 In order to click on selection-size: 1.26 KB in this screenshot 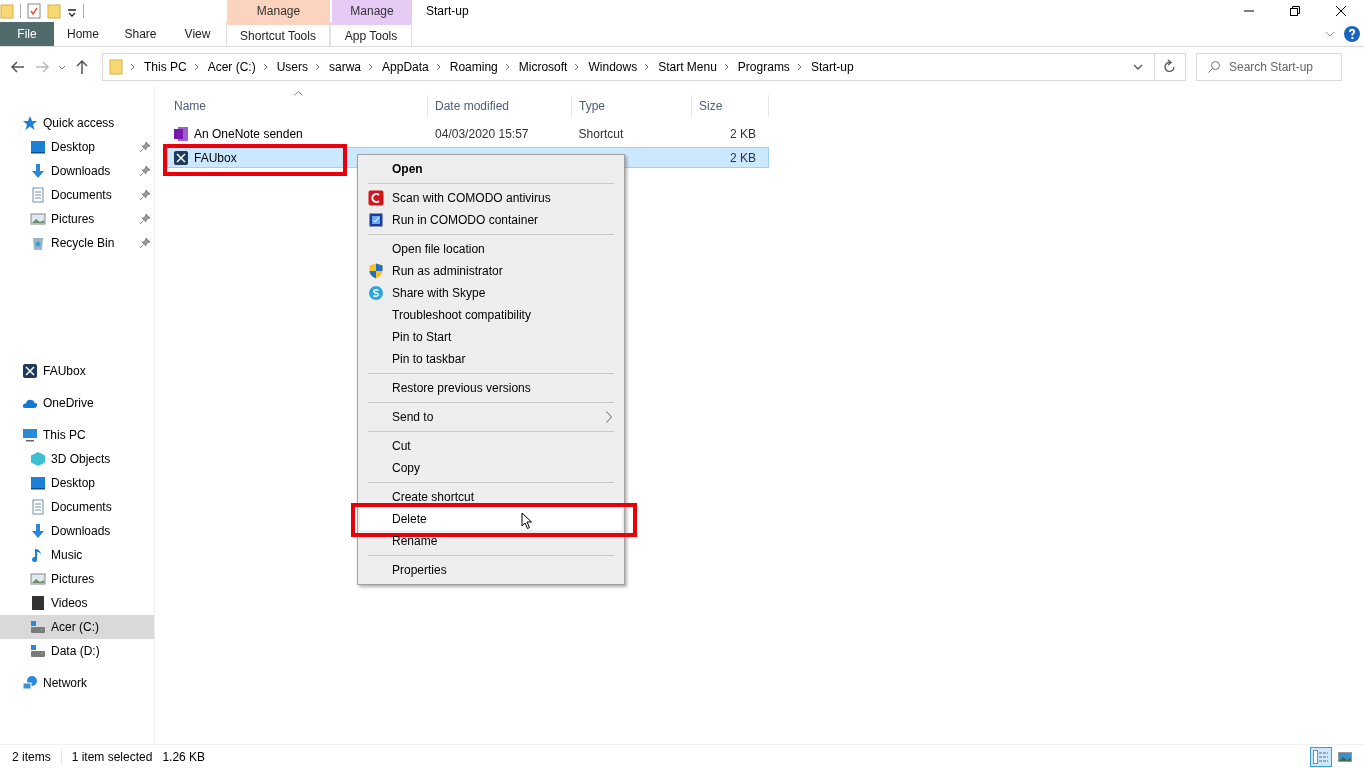, I will do `click(184, 756)`.